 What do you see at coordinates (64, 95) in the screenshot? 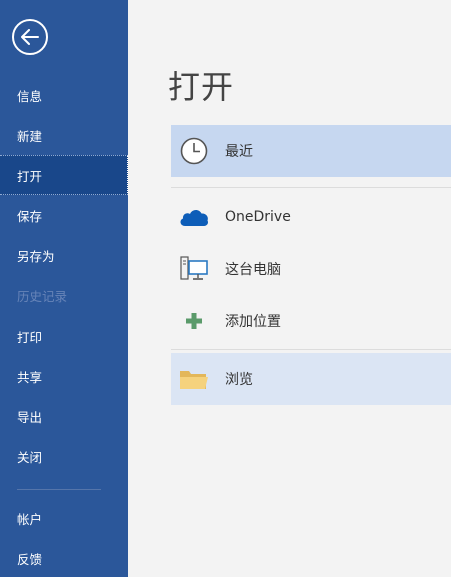
I see `sidebar-item-info: 信息` at bounding box center [64, 95].